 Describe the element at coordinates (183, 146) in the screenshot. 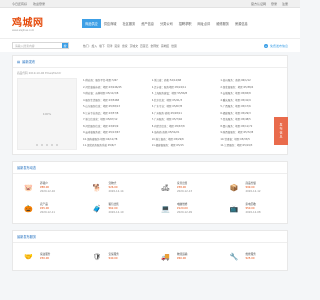

I see `news-item: 11.福建省服务：地区:05/15` at that location.